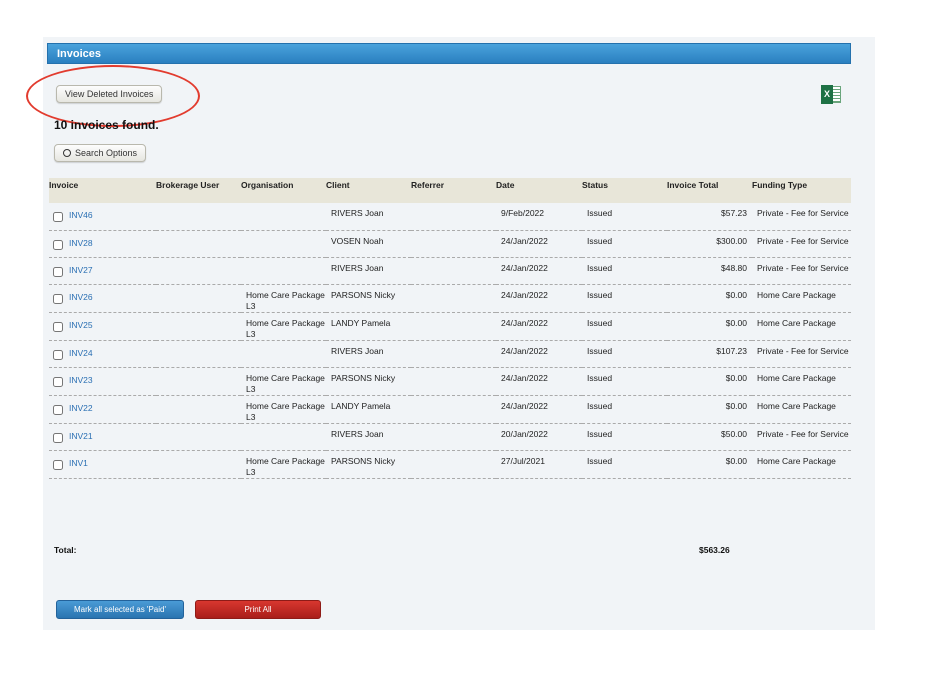 The width and height of the screenshot is (934, 700). Describe the element at coordinates (283, 190) in the screenshot. I see `column-header: Organisation` at that location.